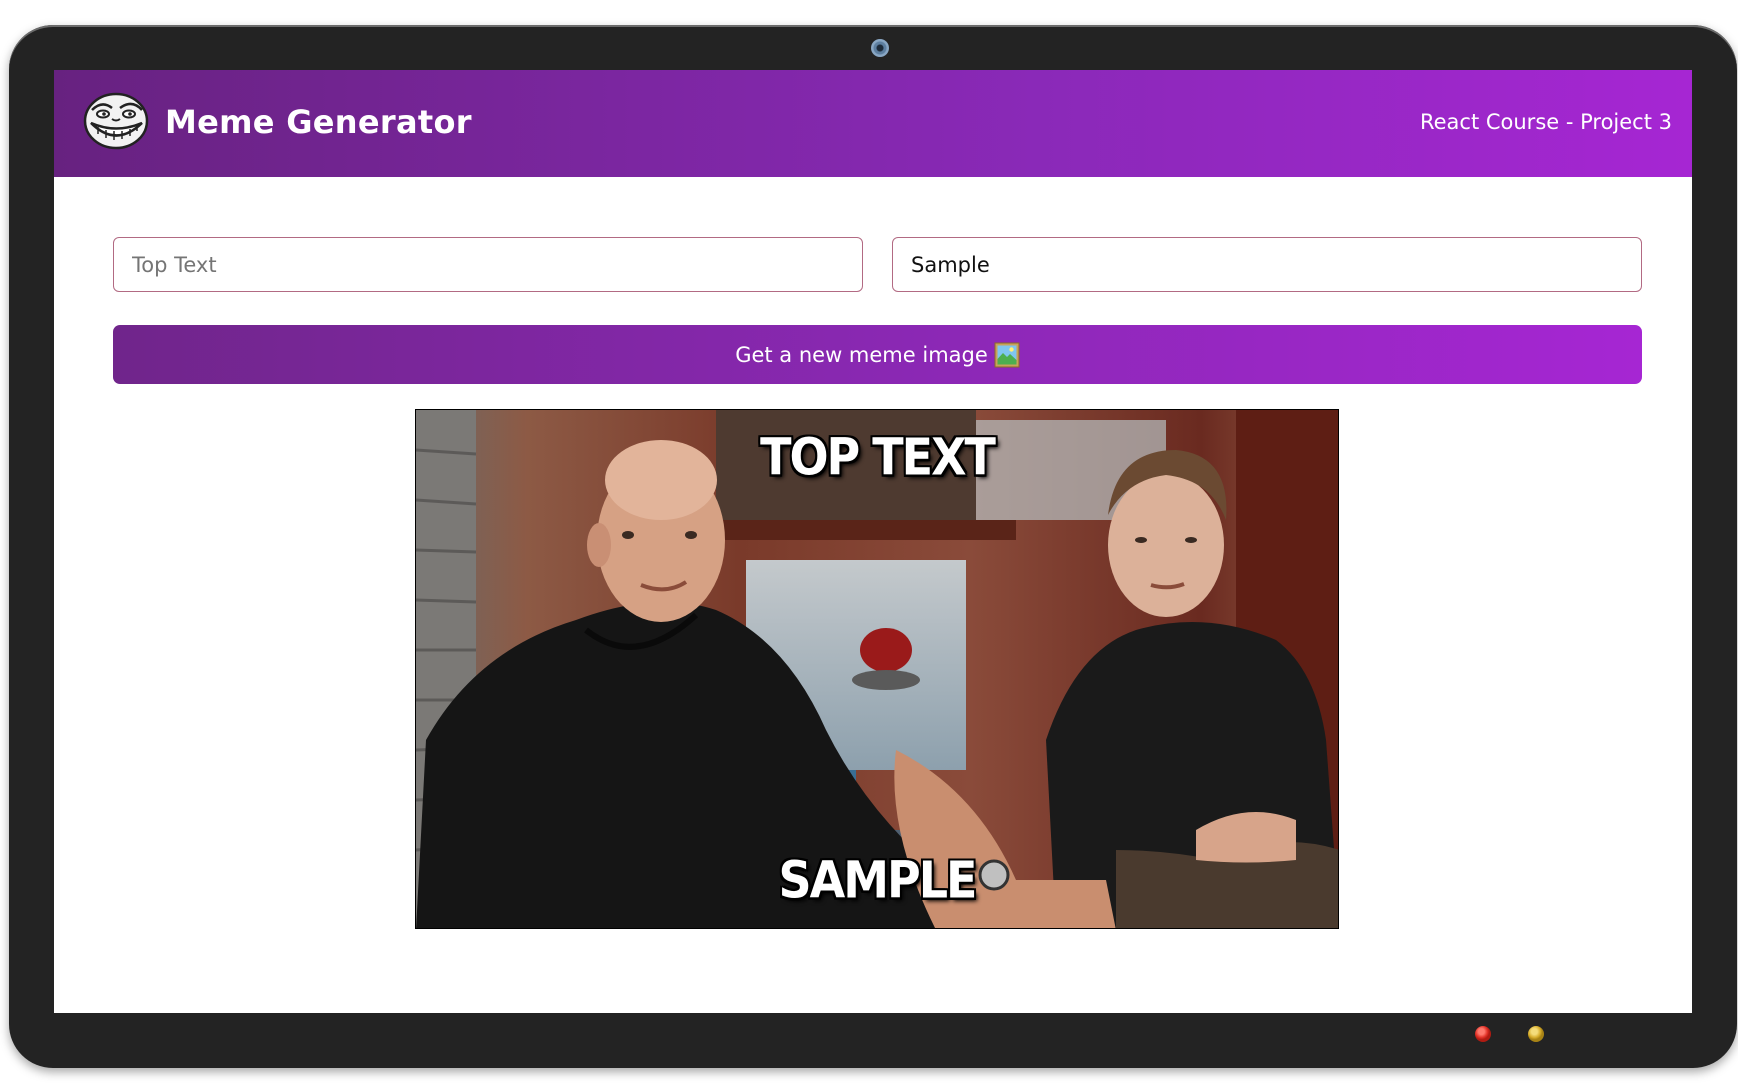 This screenshot has height=1087, width=1738. I want to click on meme-top-text: Top Text, so click(878, 457).